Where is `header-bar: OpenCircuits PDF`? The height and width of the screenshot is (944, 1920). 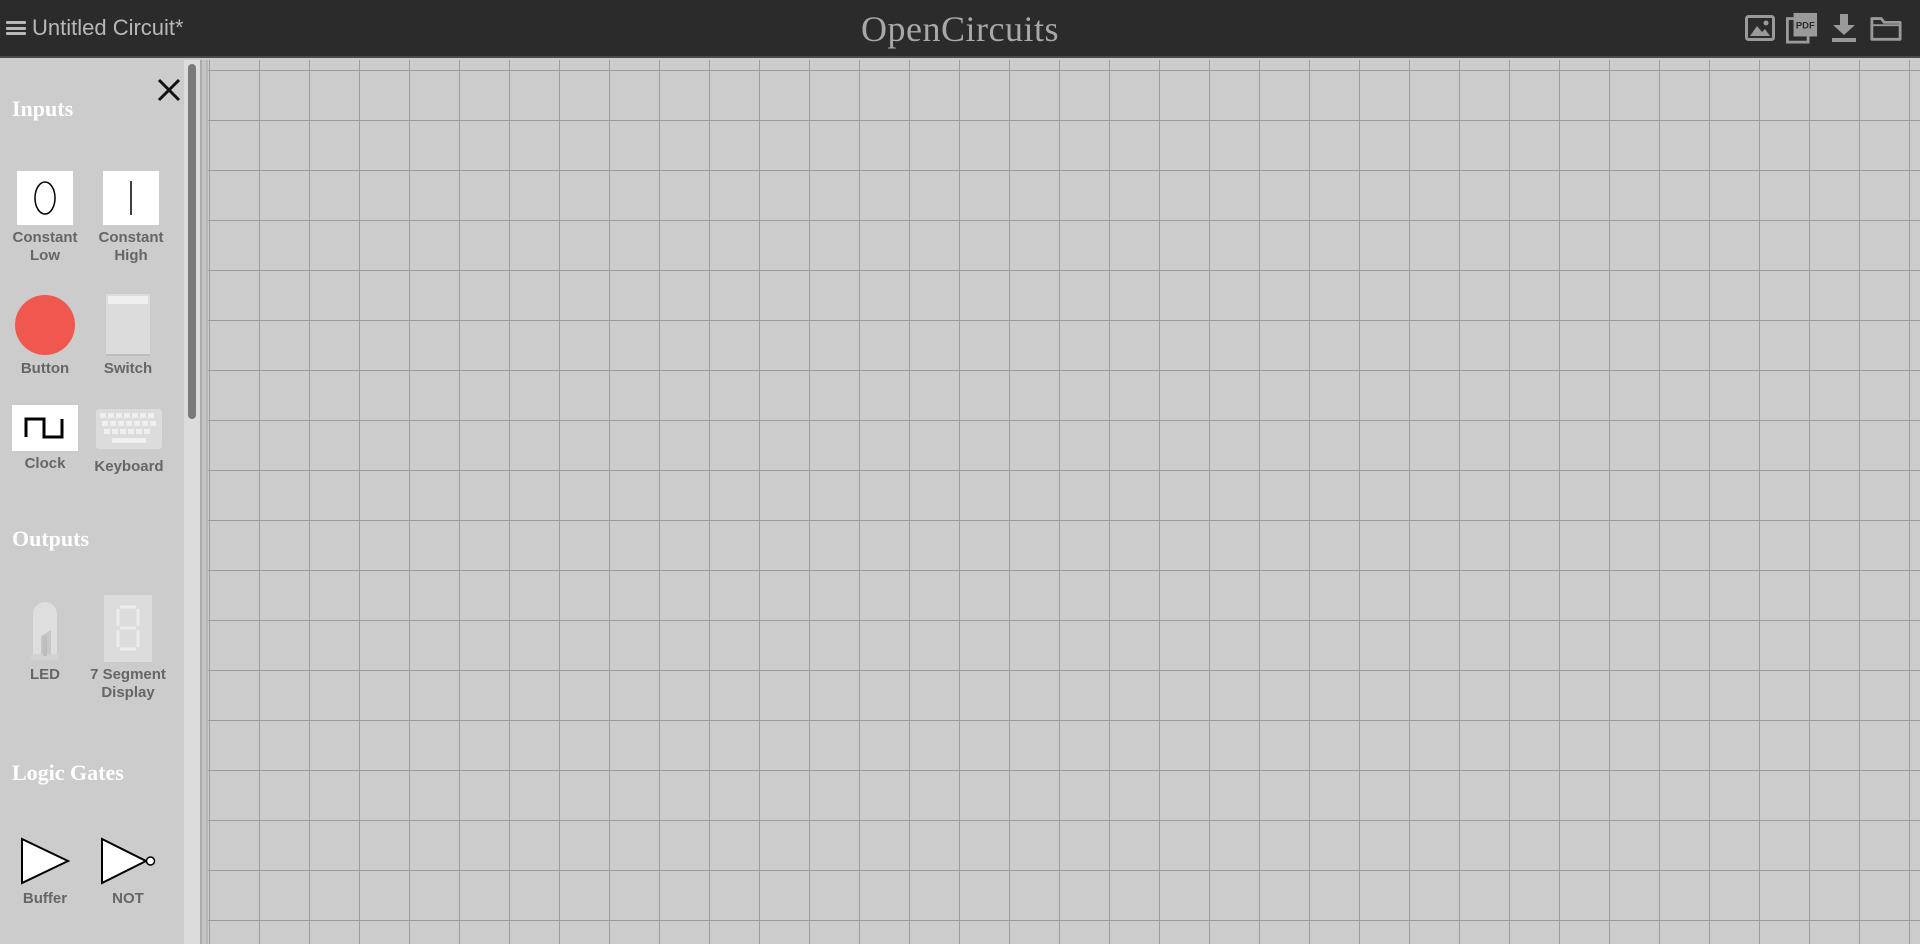
header-bar: OpenCircuits PDF is located at coordinates (960, 29).